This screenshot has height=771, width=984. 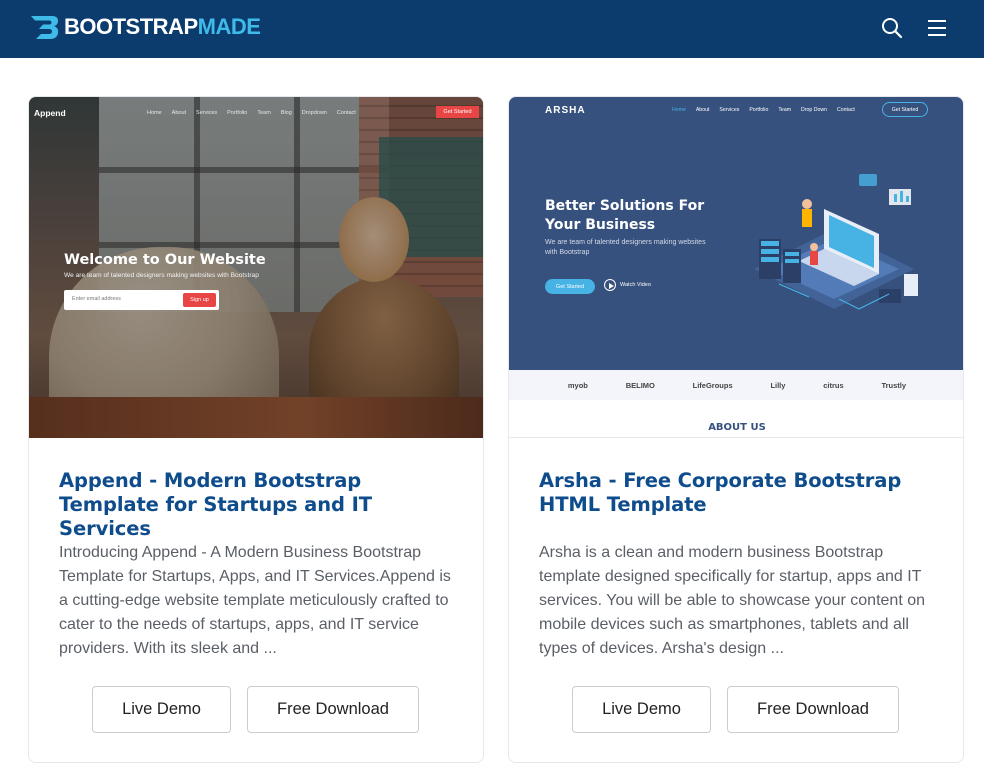 What do you see at coordinates (131, 26) in the screenshot?
I see `logo-word-bootstrap: BOOTSTRAP` at bounding box center [131, 26].